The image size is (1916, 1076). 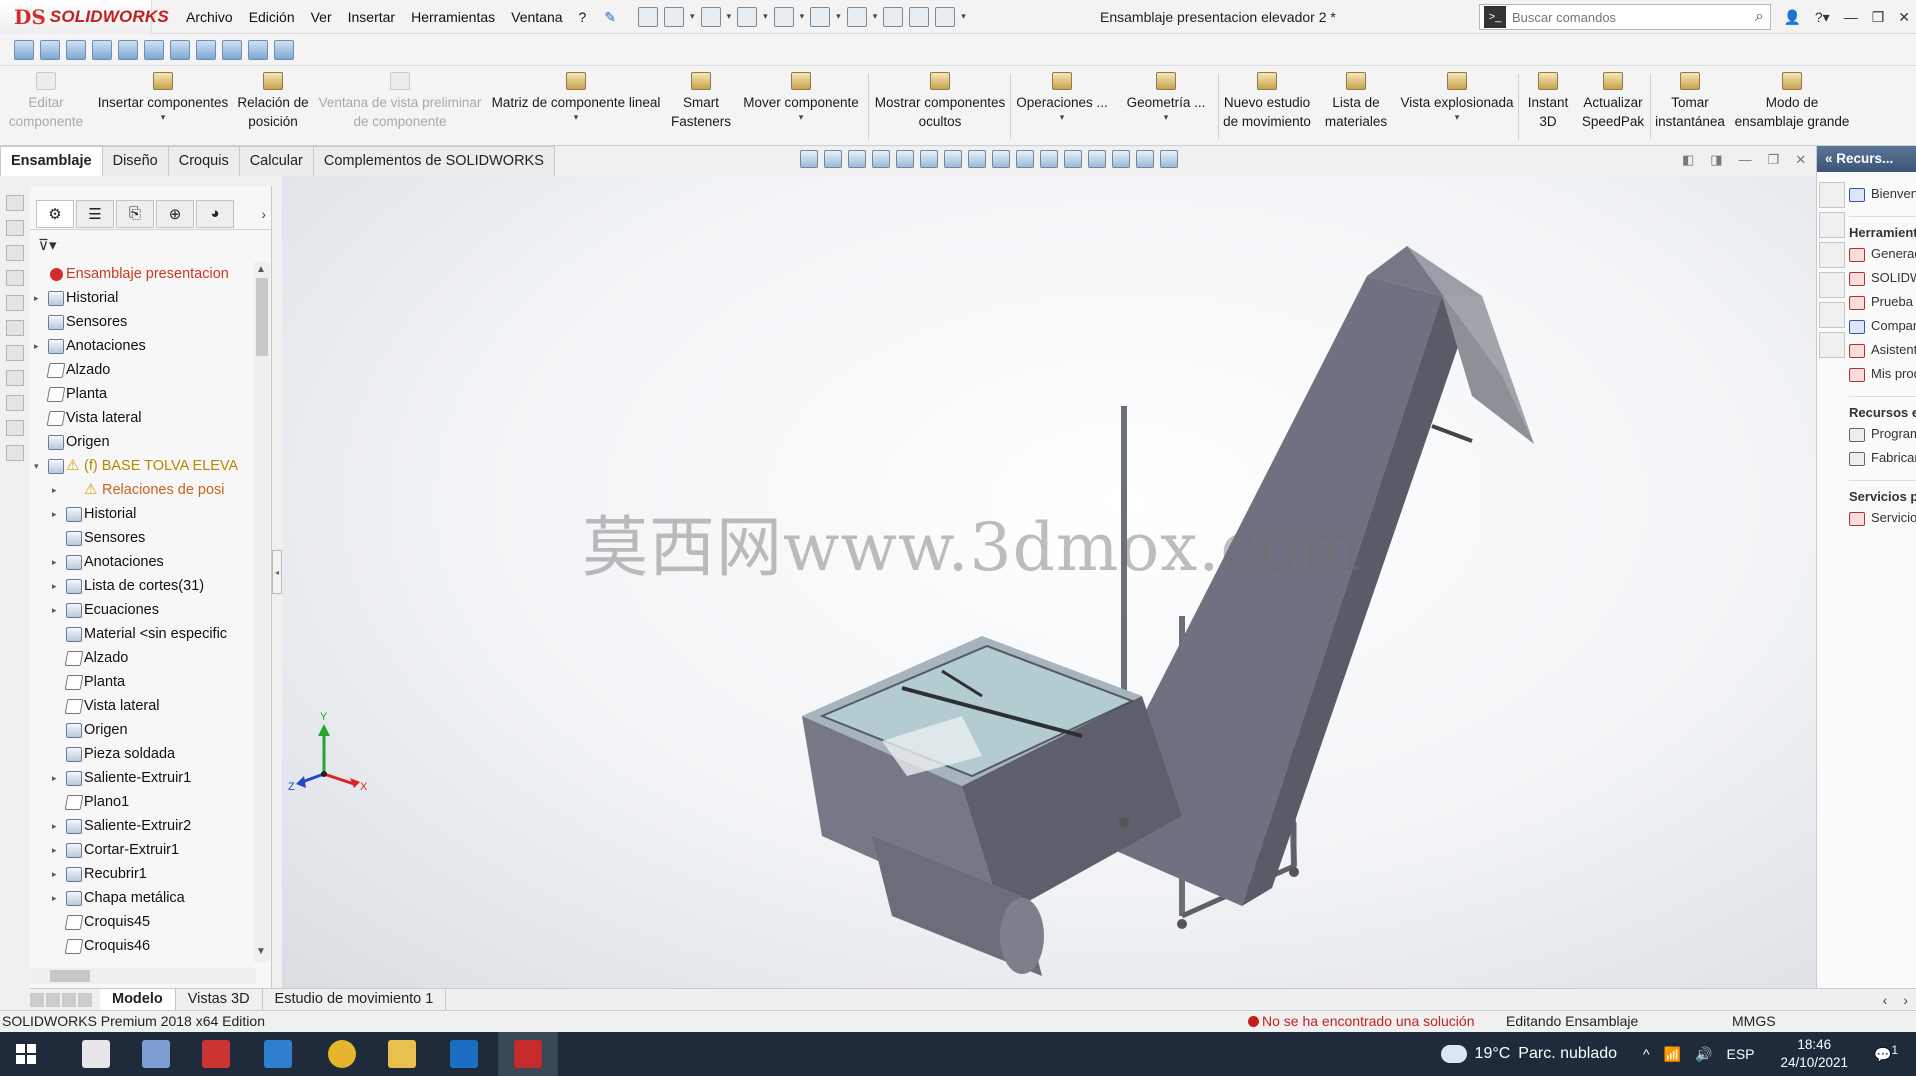 What do you see at coordinates (141, 898) in the screenshot?
I see `tree-item: ▸ Chapa metálica` at bounding box center [141, 898].